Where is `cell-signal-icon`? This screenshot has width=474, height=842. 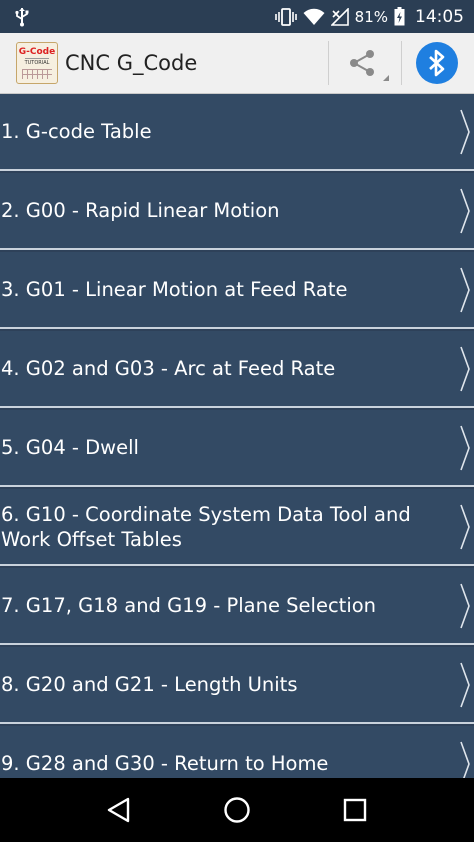
cell-signal-icon is located at coordinates (339, 16).